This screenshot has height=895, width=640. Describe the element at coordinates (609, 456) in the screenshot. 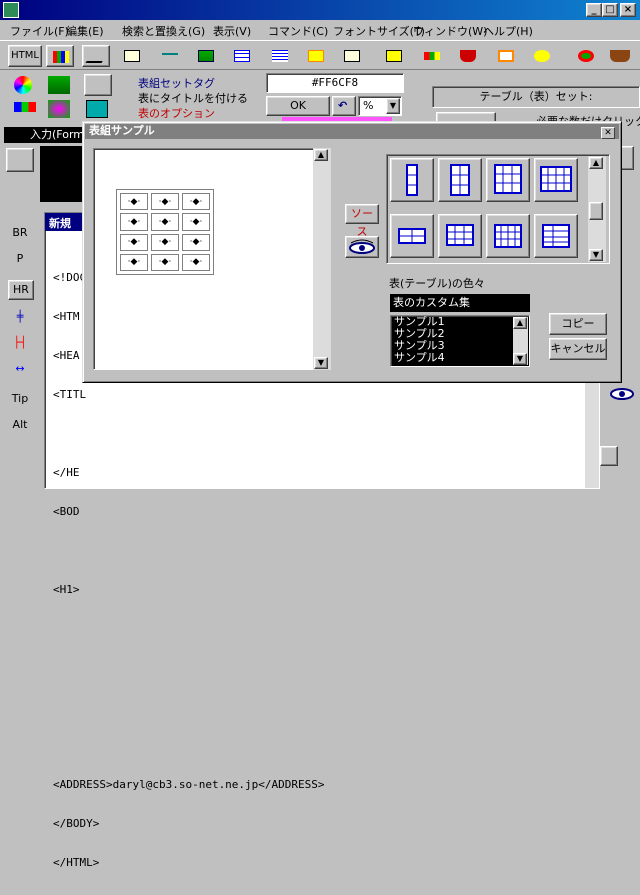

I see `close-x-button` at that location.